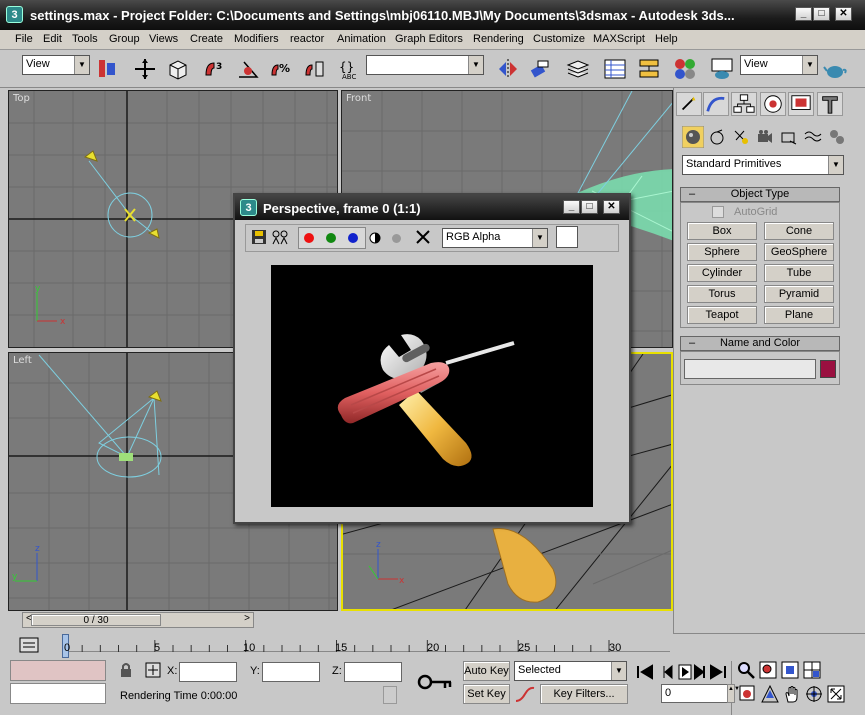  What do you see at coordinates (307, 39) in the screenshot?
I see `menu-reactor: reactor` at bounding box center [307, 39].